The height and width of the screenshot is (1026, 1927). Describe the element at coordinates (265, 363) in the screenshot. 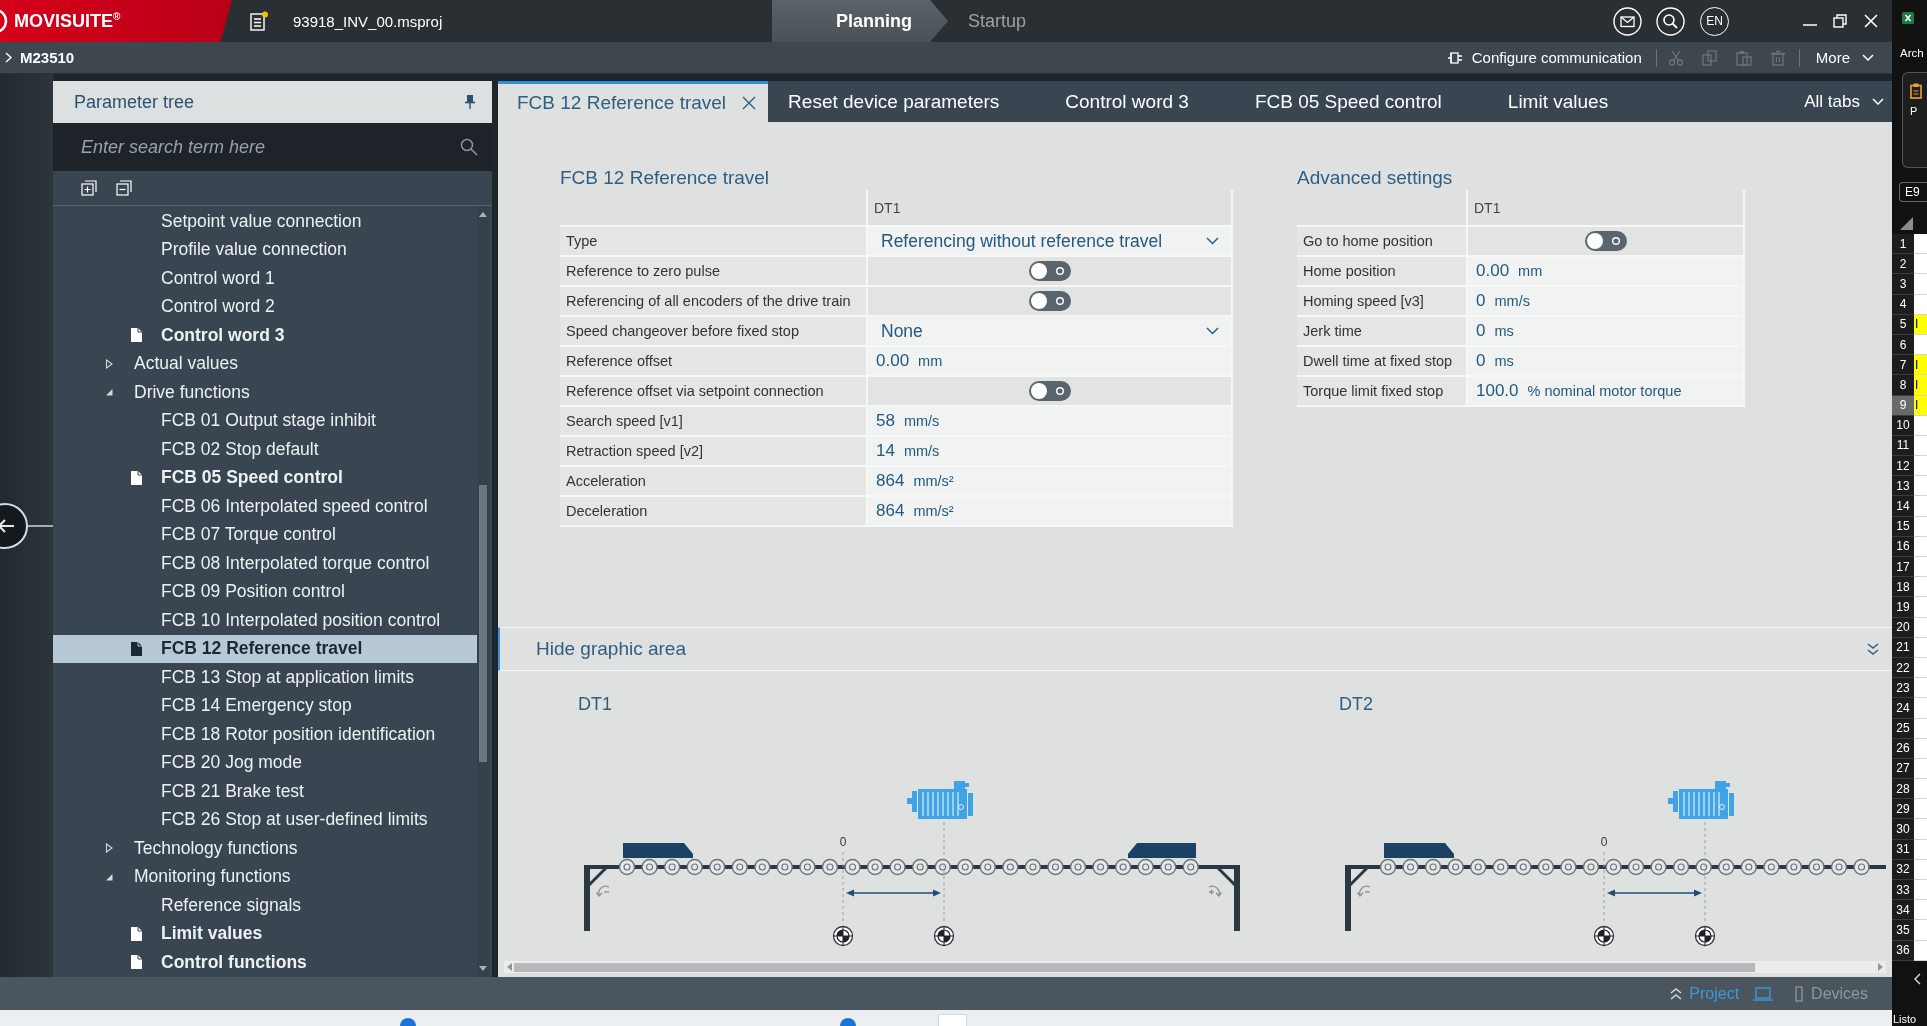

I see `tree-item: Actual values` at that location.